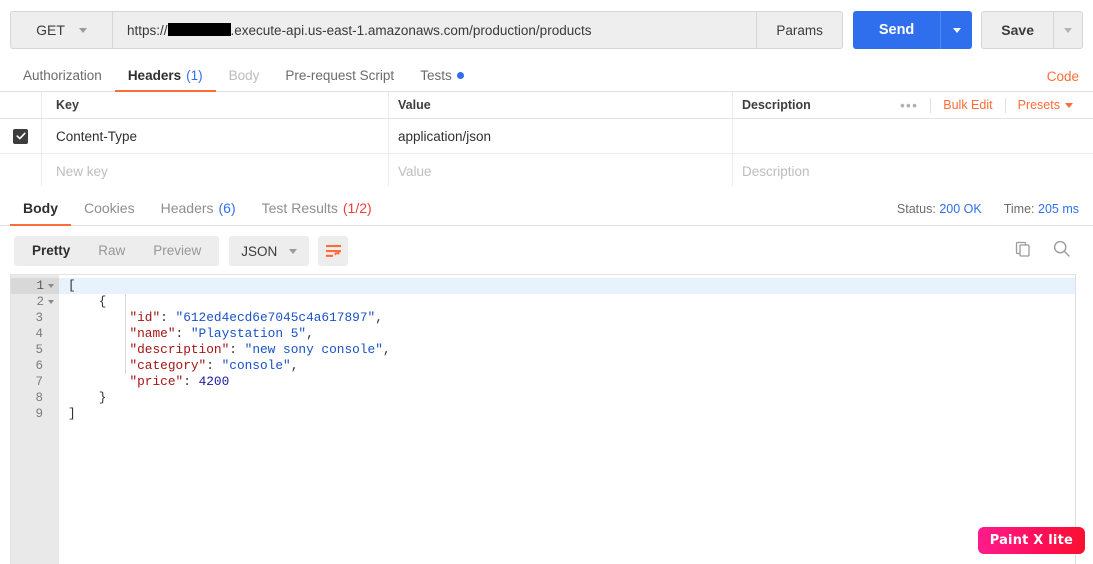 The image size is (1093, 564). I want to click on word-wrap-button, so click(333, 251).